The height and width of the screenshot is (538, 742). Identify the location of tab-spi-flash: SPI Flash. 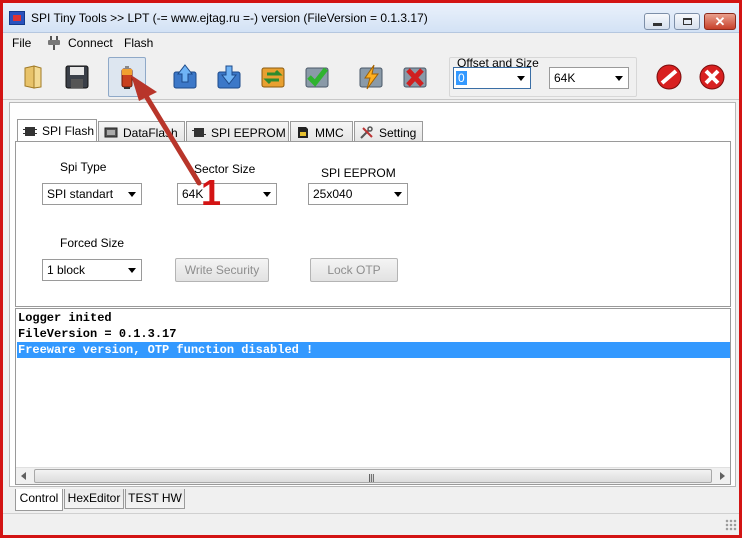
(57, 131).